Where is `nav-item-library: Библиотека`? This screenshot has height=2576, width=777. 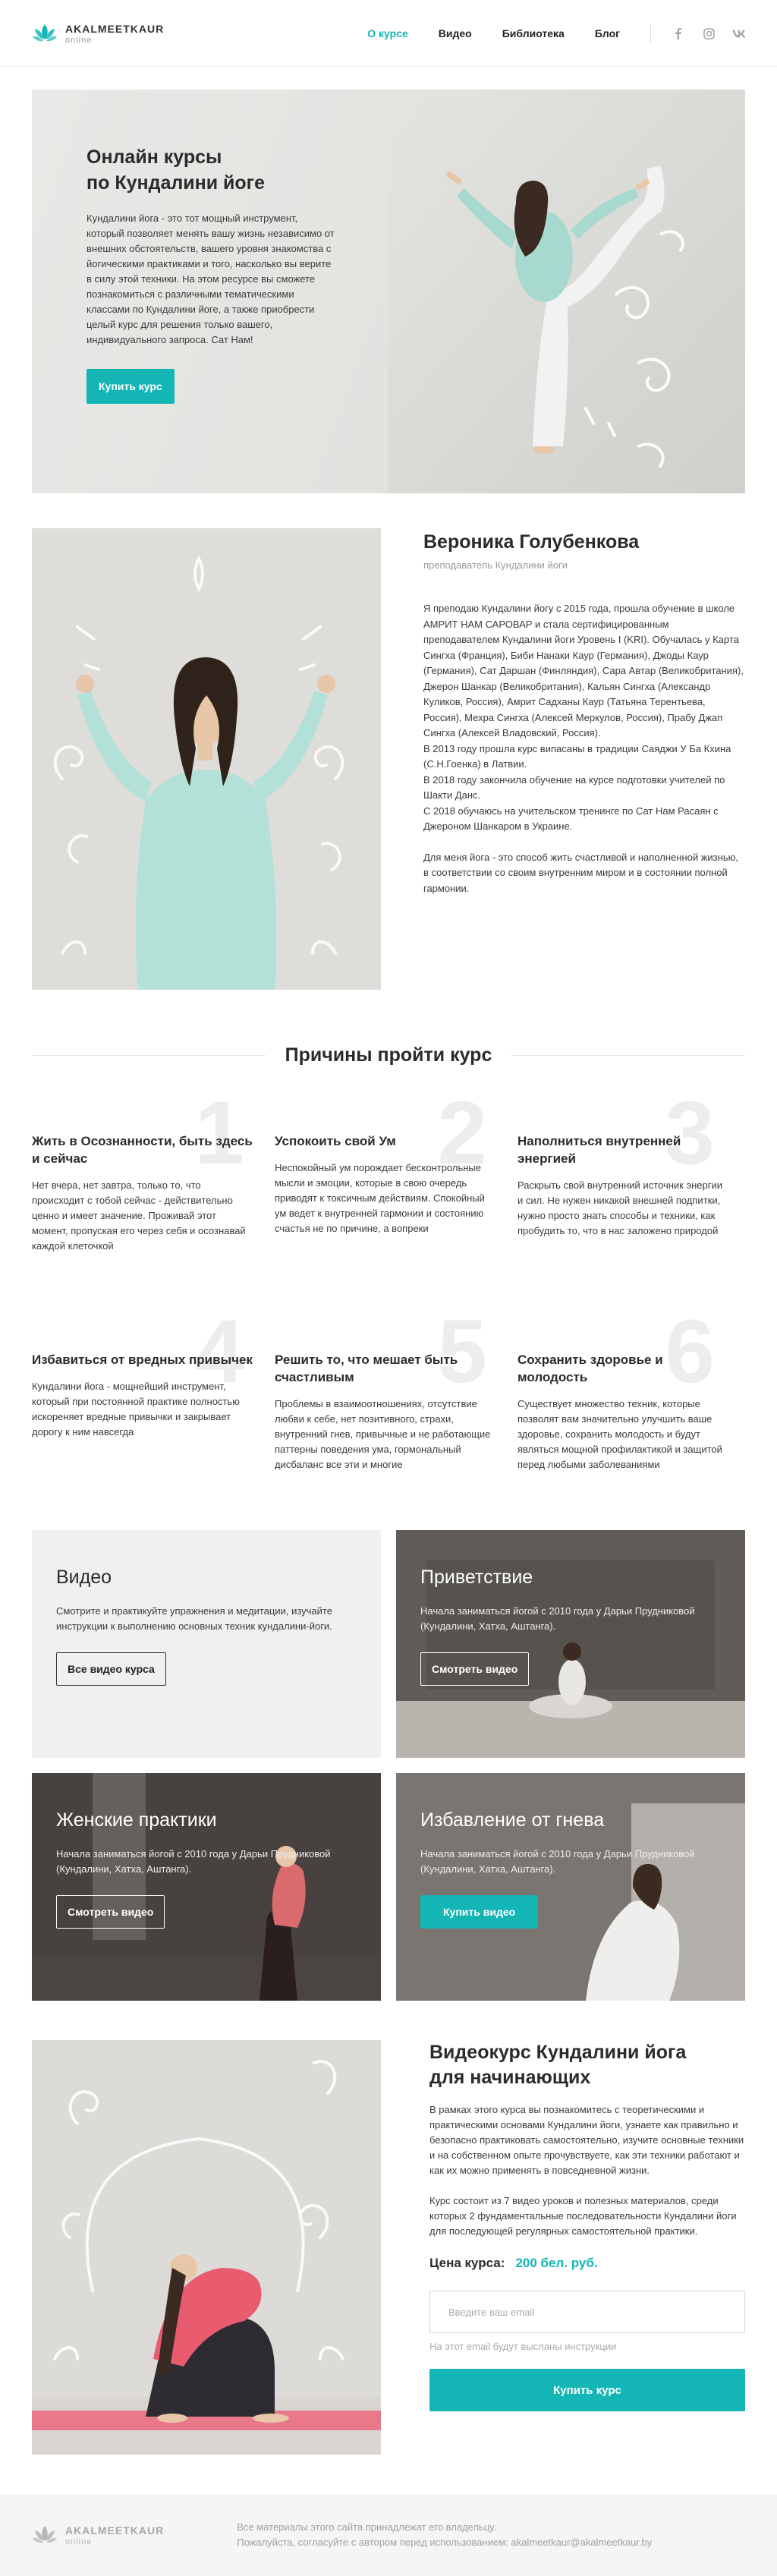 nav-item-library: Библиотека is located at coordinates (533, 33).